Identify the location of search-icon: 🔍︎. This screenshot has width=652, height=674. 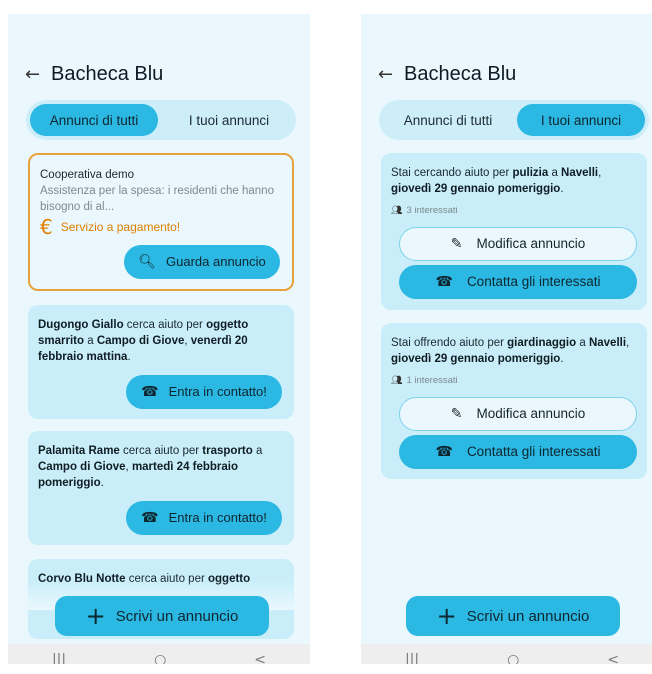
(147, 262).